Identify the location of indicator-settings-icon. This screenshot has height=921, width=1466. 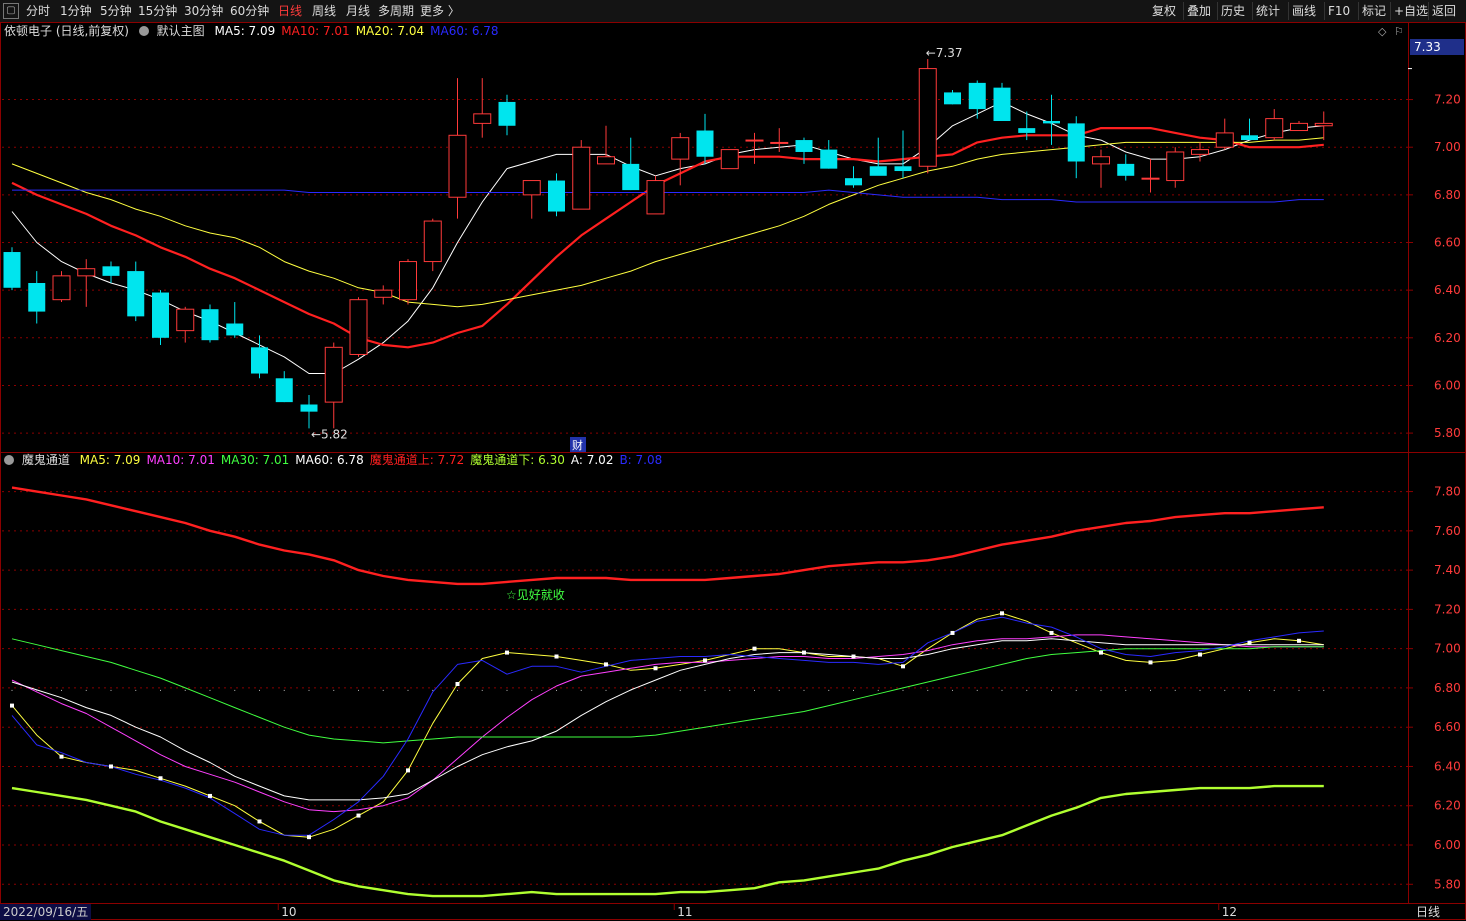
(9, 460).